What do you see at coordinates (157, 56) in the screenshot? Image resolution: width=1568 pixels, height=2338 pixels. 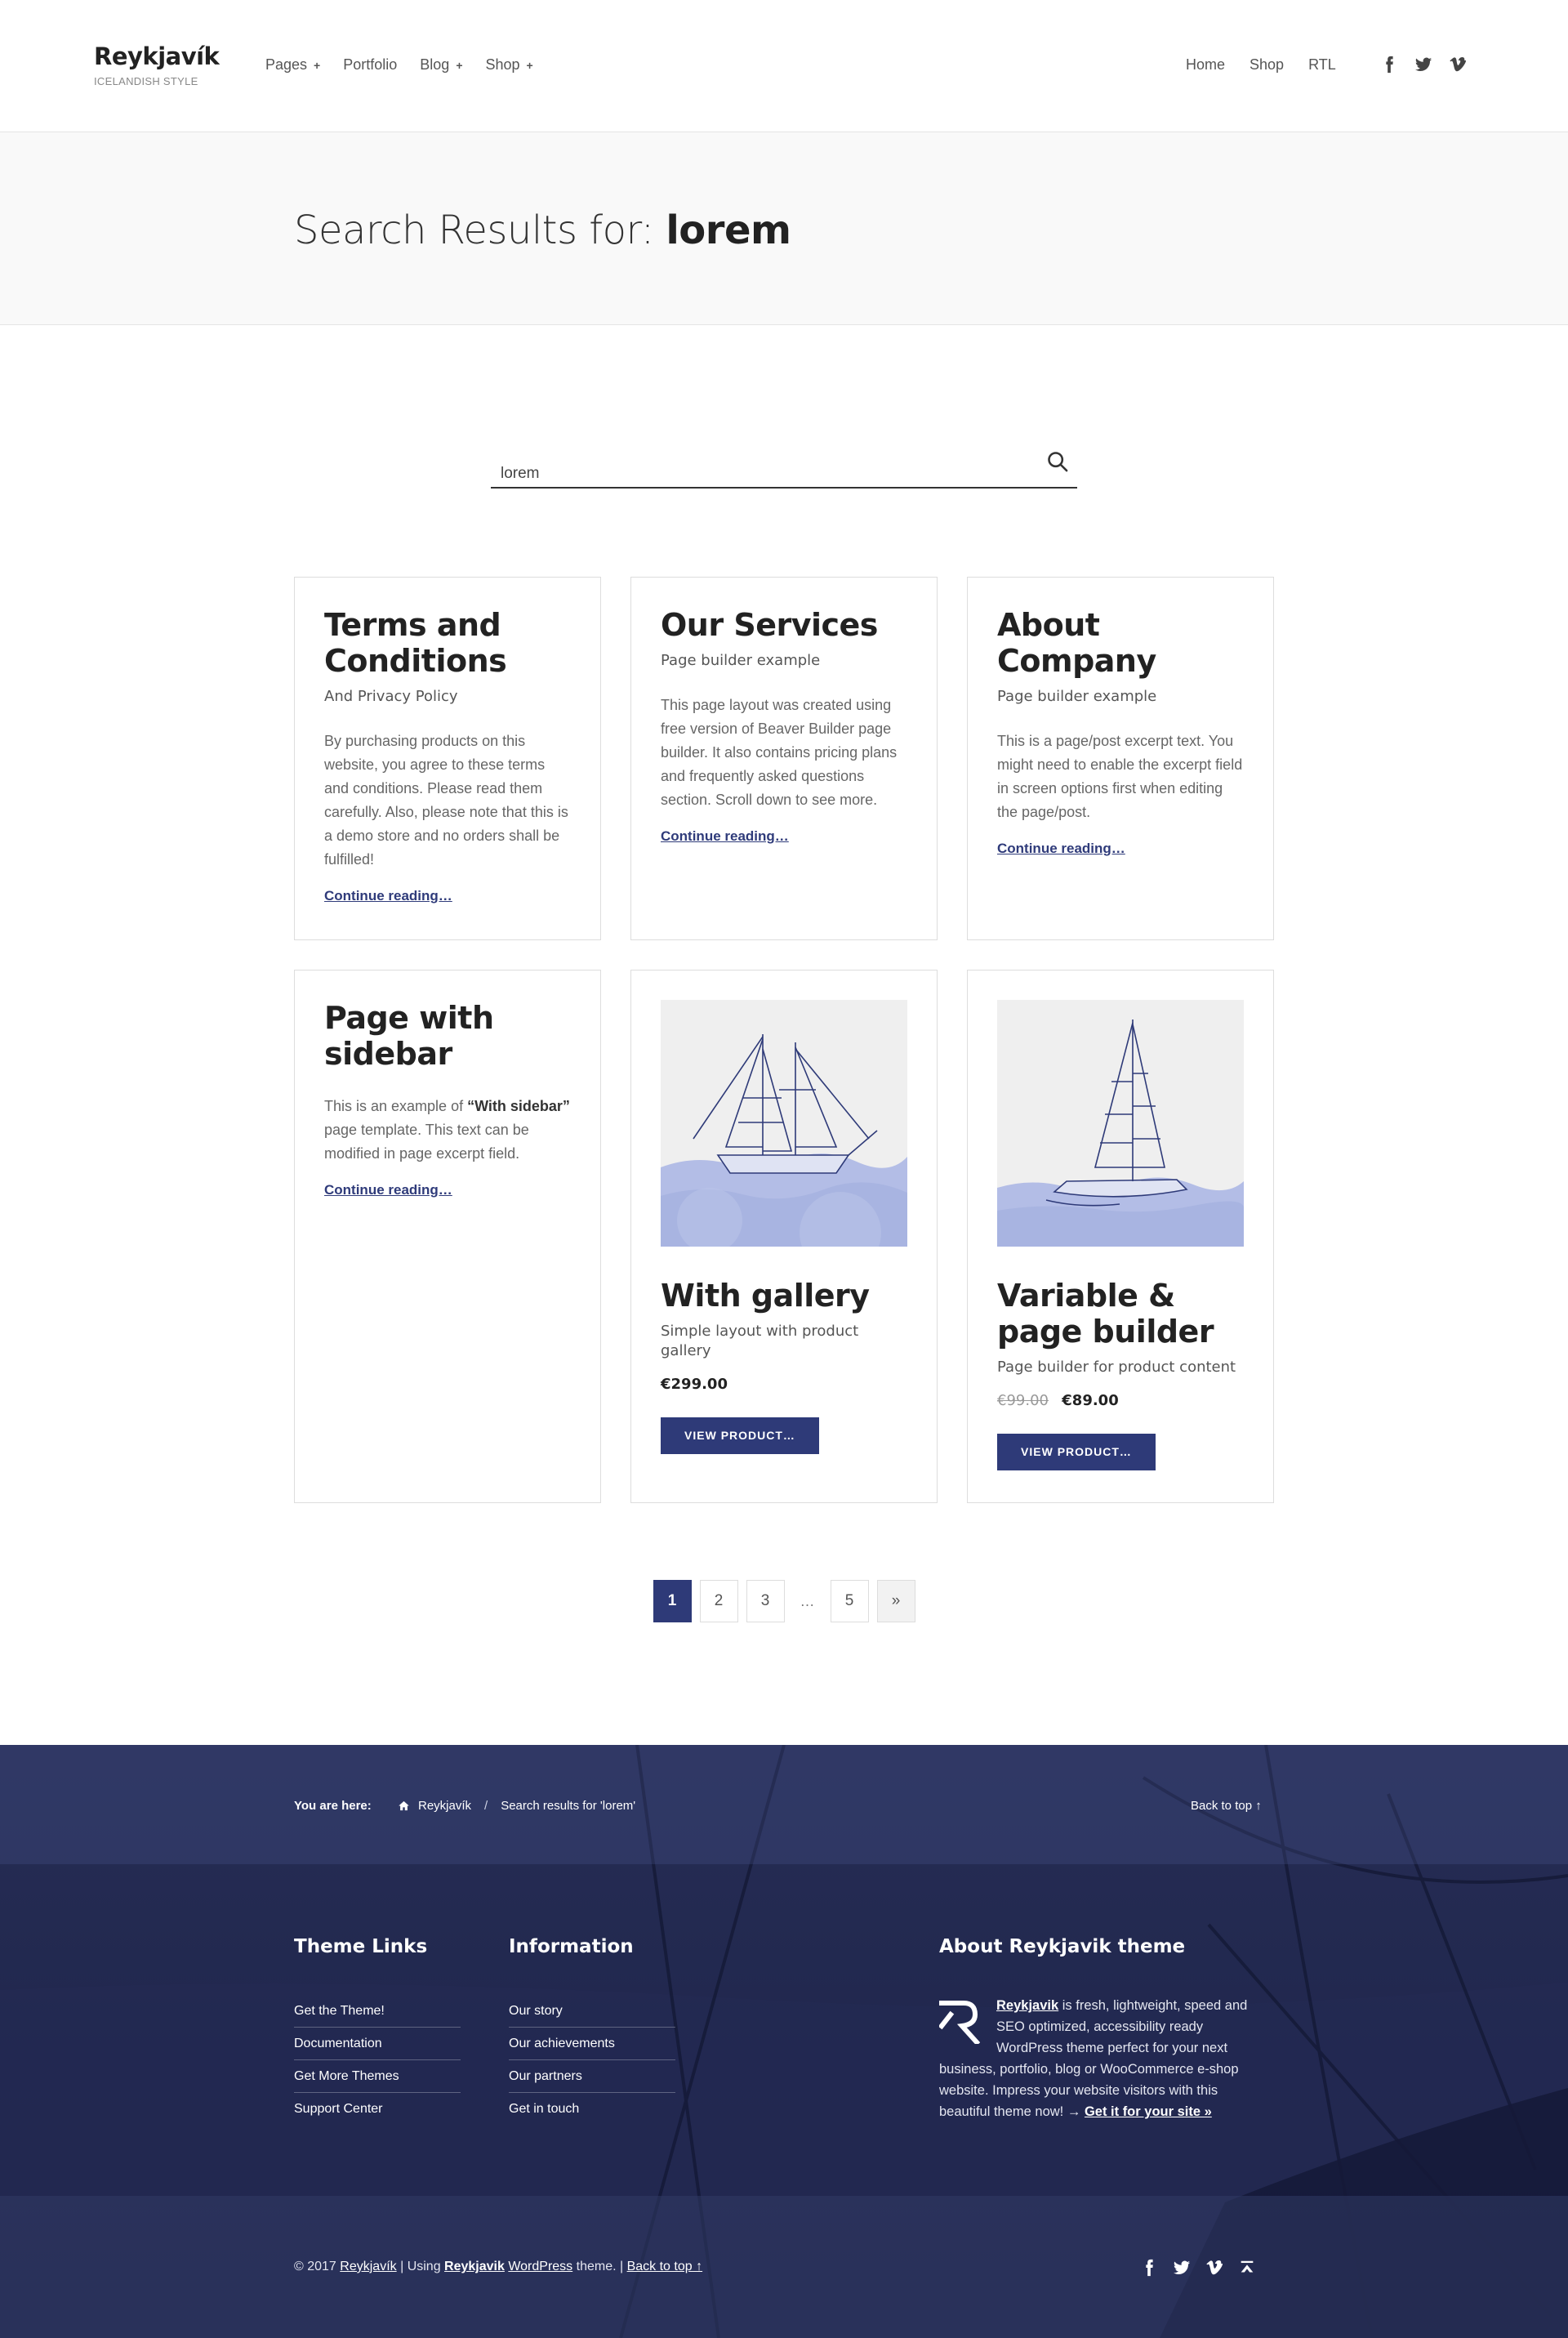 I see `site-title: Reykjavík` at bounding box center [157, 56].